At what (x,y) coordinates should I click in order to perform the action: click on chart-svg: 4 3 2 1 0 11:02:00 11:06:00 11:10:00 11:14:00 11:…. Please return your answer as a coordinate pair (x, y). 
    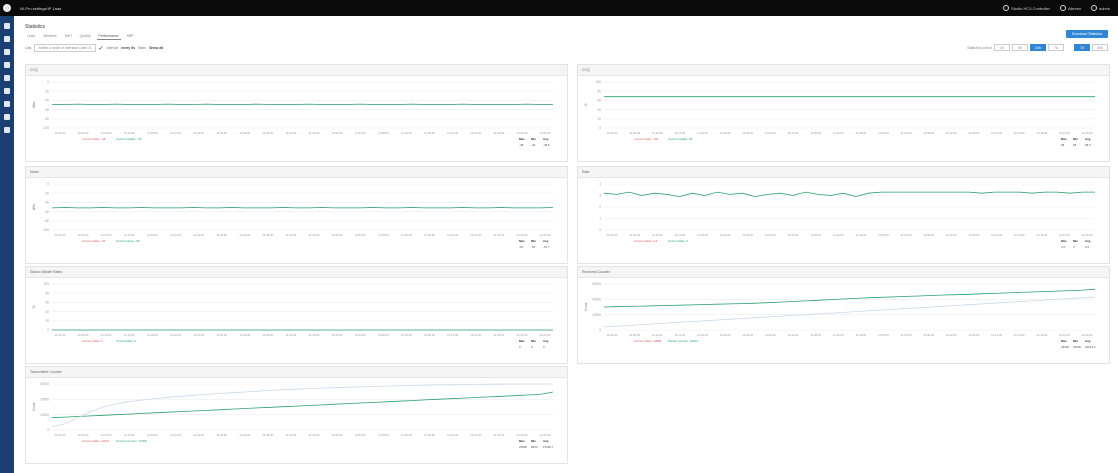
    Looking at the image, I should click on (847, 215).